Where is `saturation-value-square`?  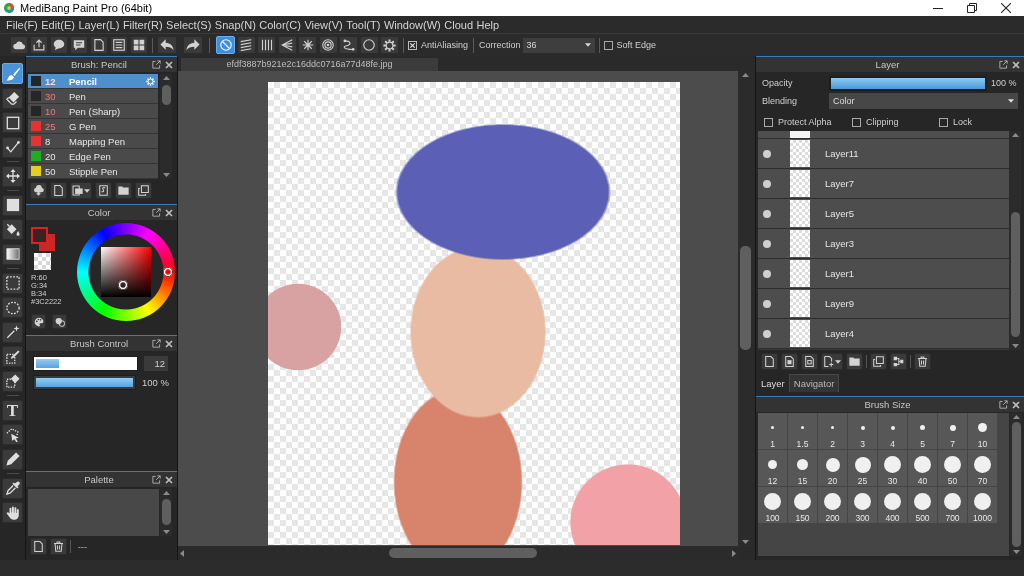
saturation-value-square is located at coordinates (126, 272).